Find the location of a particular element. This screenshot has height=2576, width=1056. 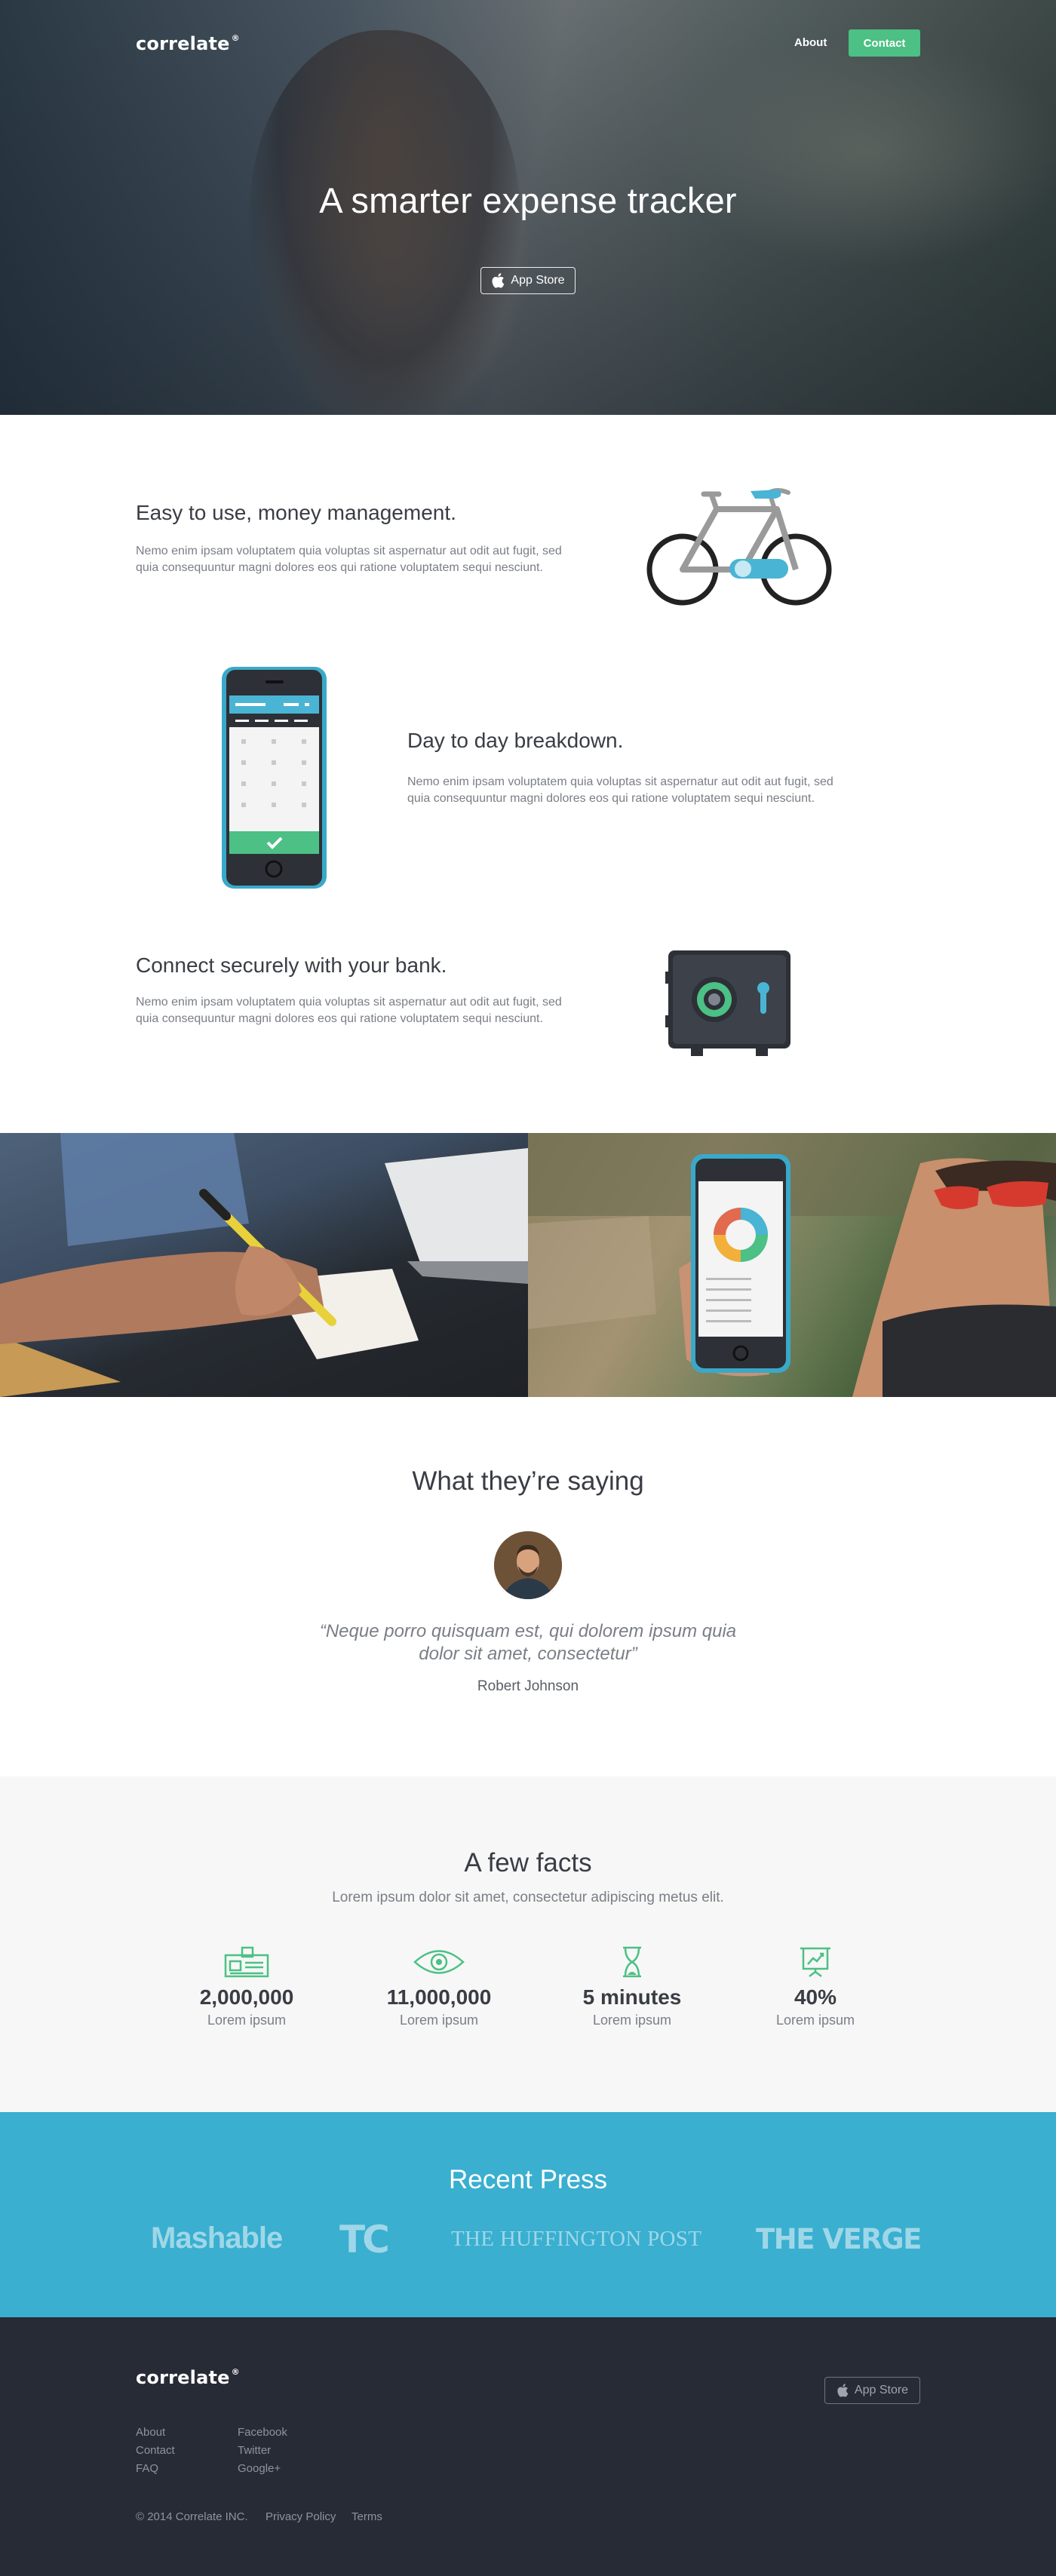

logo: correlate ® is located at coordinates (188, 43).